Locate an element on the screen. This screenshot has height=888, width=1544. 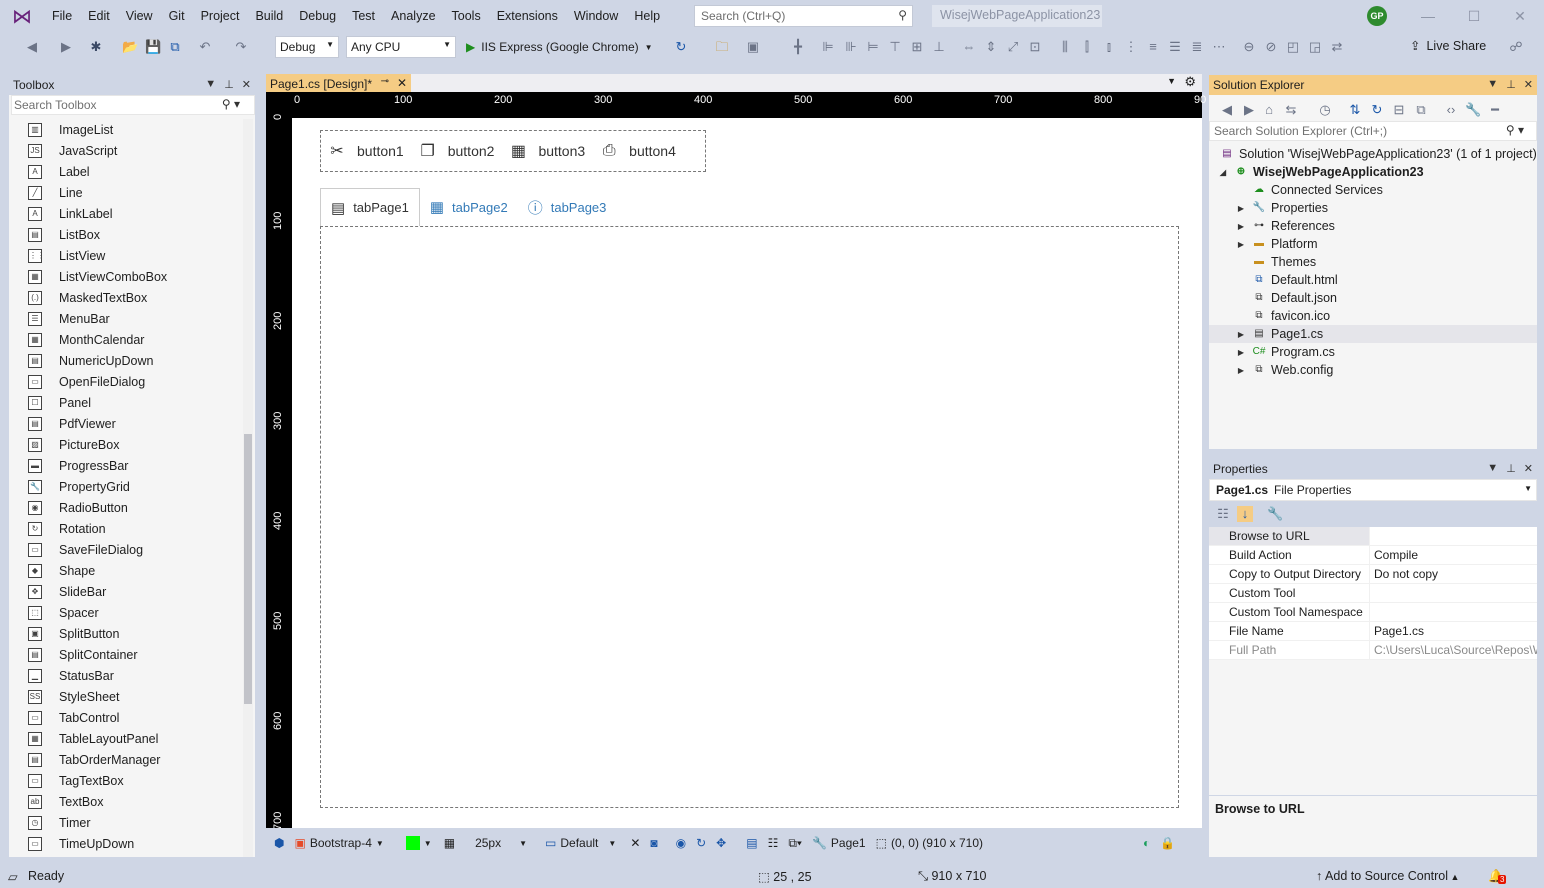
components-icon: ⧉▾ is located at coordinates (795, 843).